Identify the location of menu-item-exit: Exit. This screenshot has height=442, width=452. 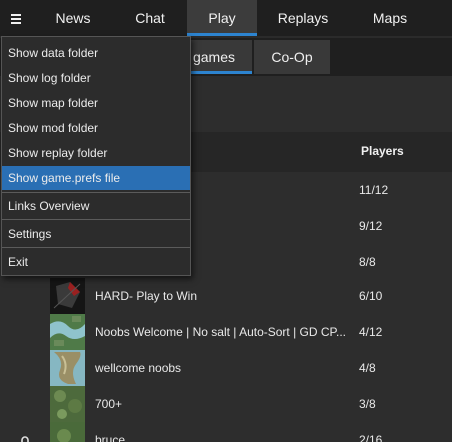
(96, 262).